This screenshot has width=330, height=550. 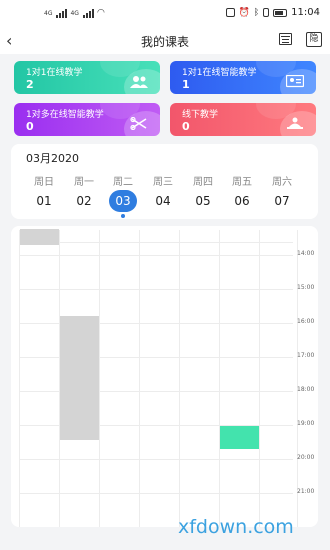 I want to click on watermark-text: xfdown.com, so click(x=236, y=527).